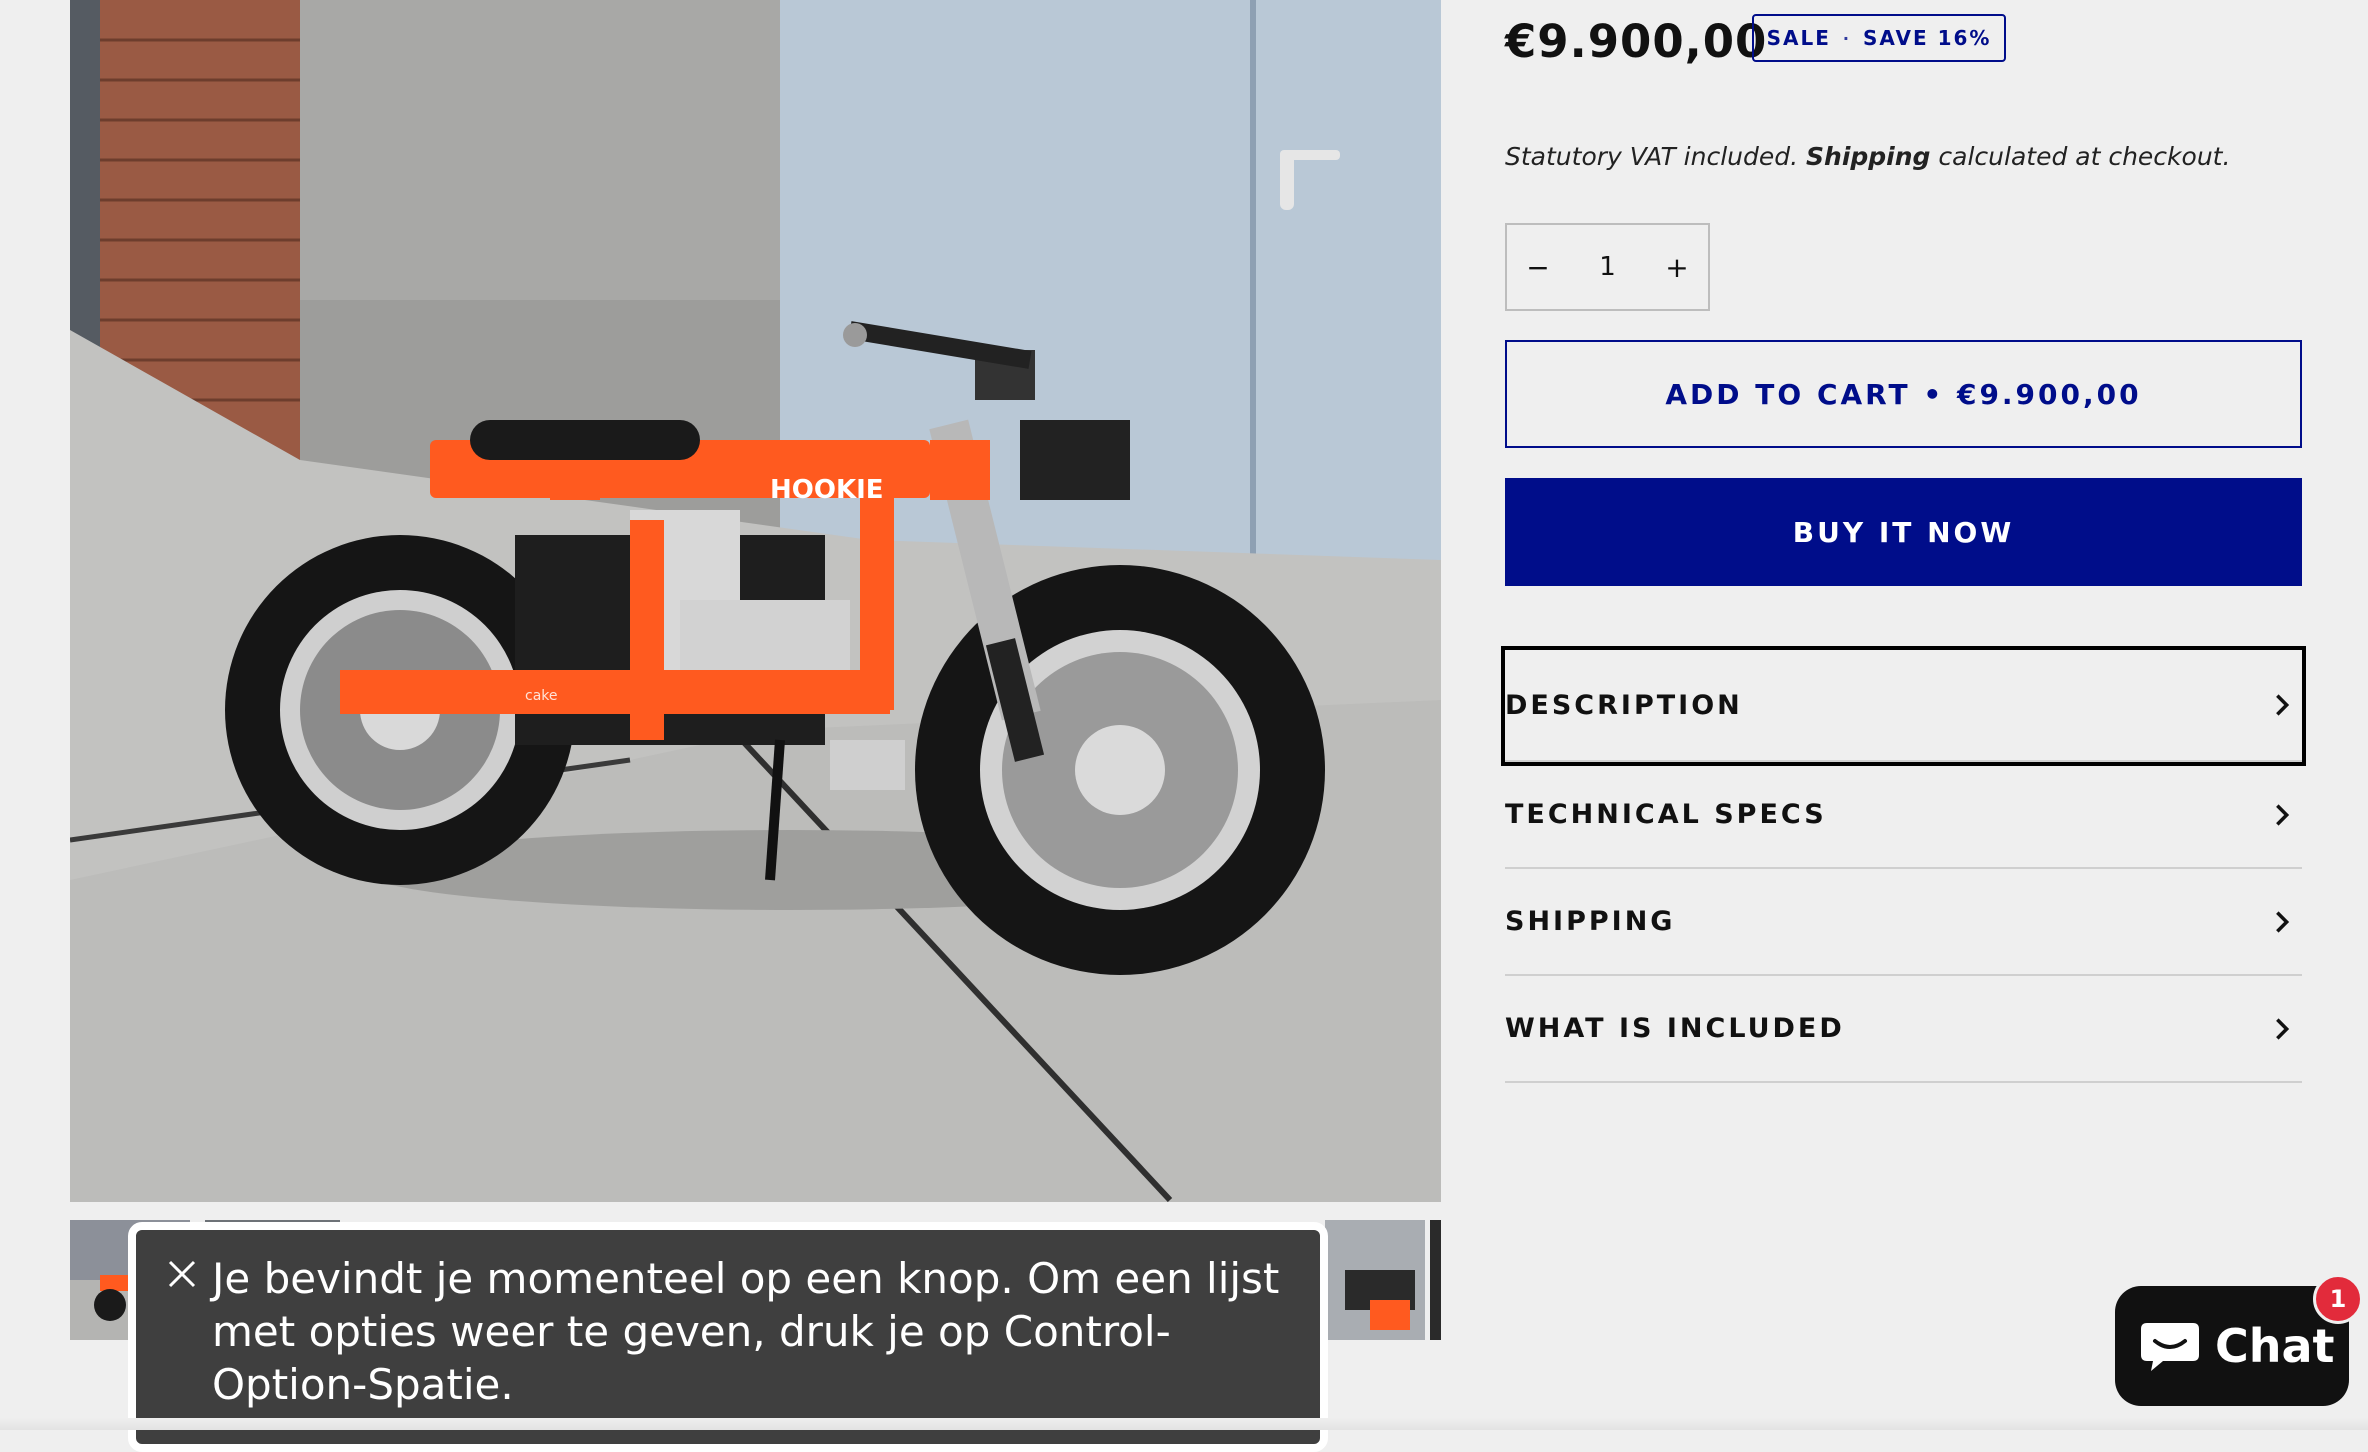  I want to click on chat-unread-badge: 1, so click(2338, 1299).